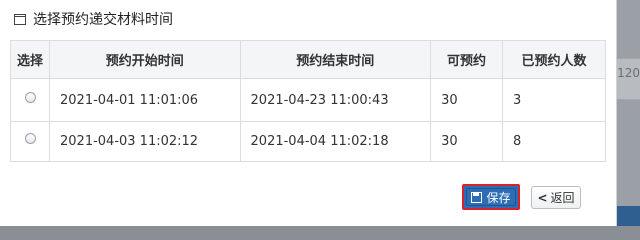 This screenshot has height=240, width=640. Describe the element at coordinates (628, 113) in the screenshot. I see `background-page: 120` at that location.